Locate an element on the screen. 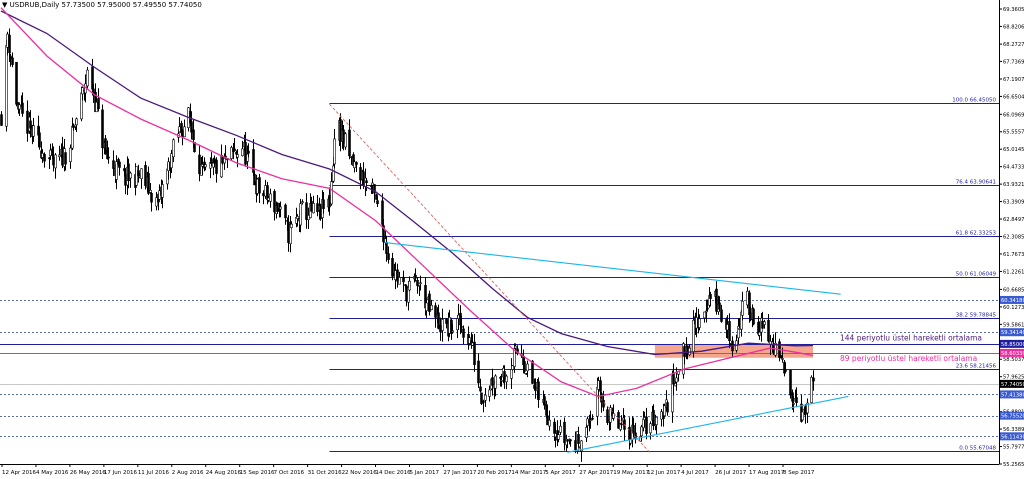 The height and width of the screenshot is (479, 1024). y-tick-label: 66.65045 is located at coordinates (1013, 97).